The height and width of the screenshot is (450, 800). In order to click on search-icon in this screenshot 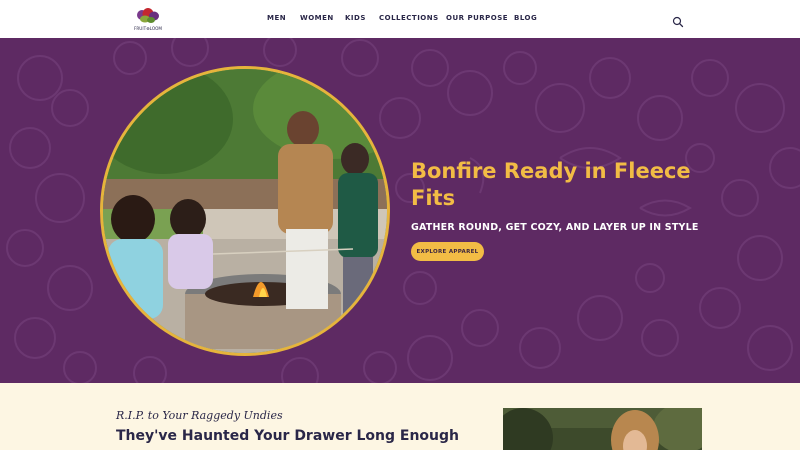, I will do `click(678, 20)`.